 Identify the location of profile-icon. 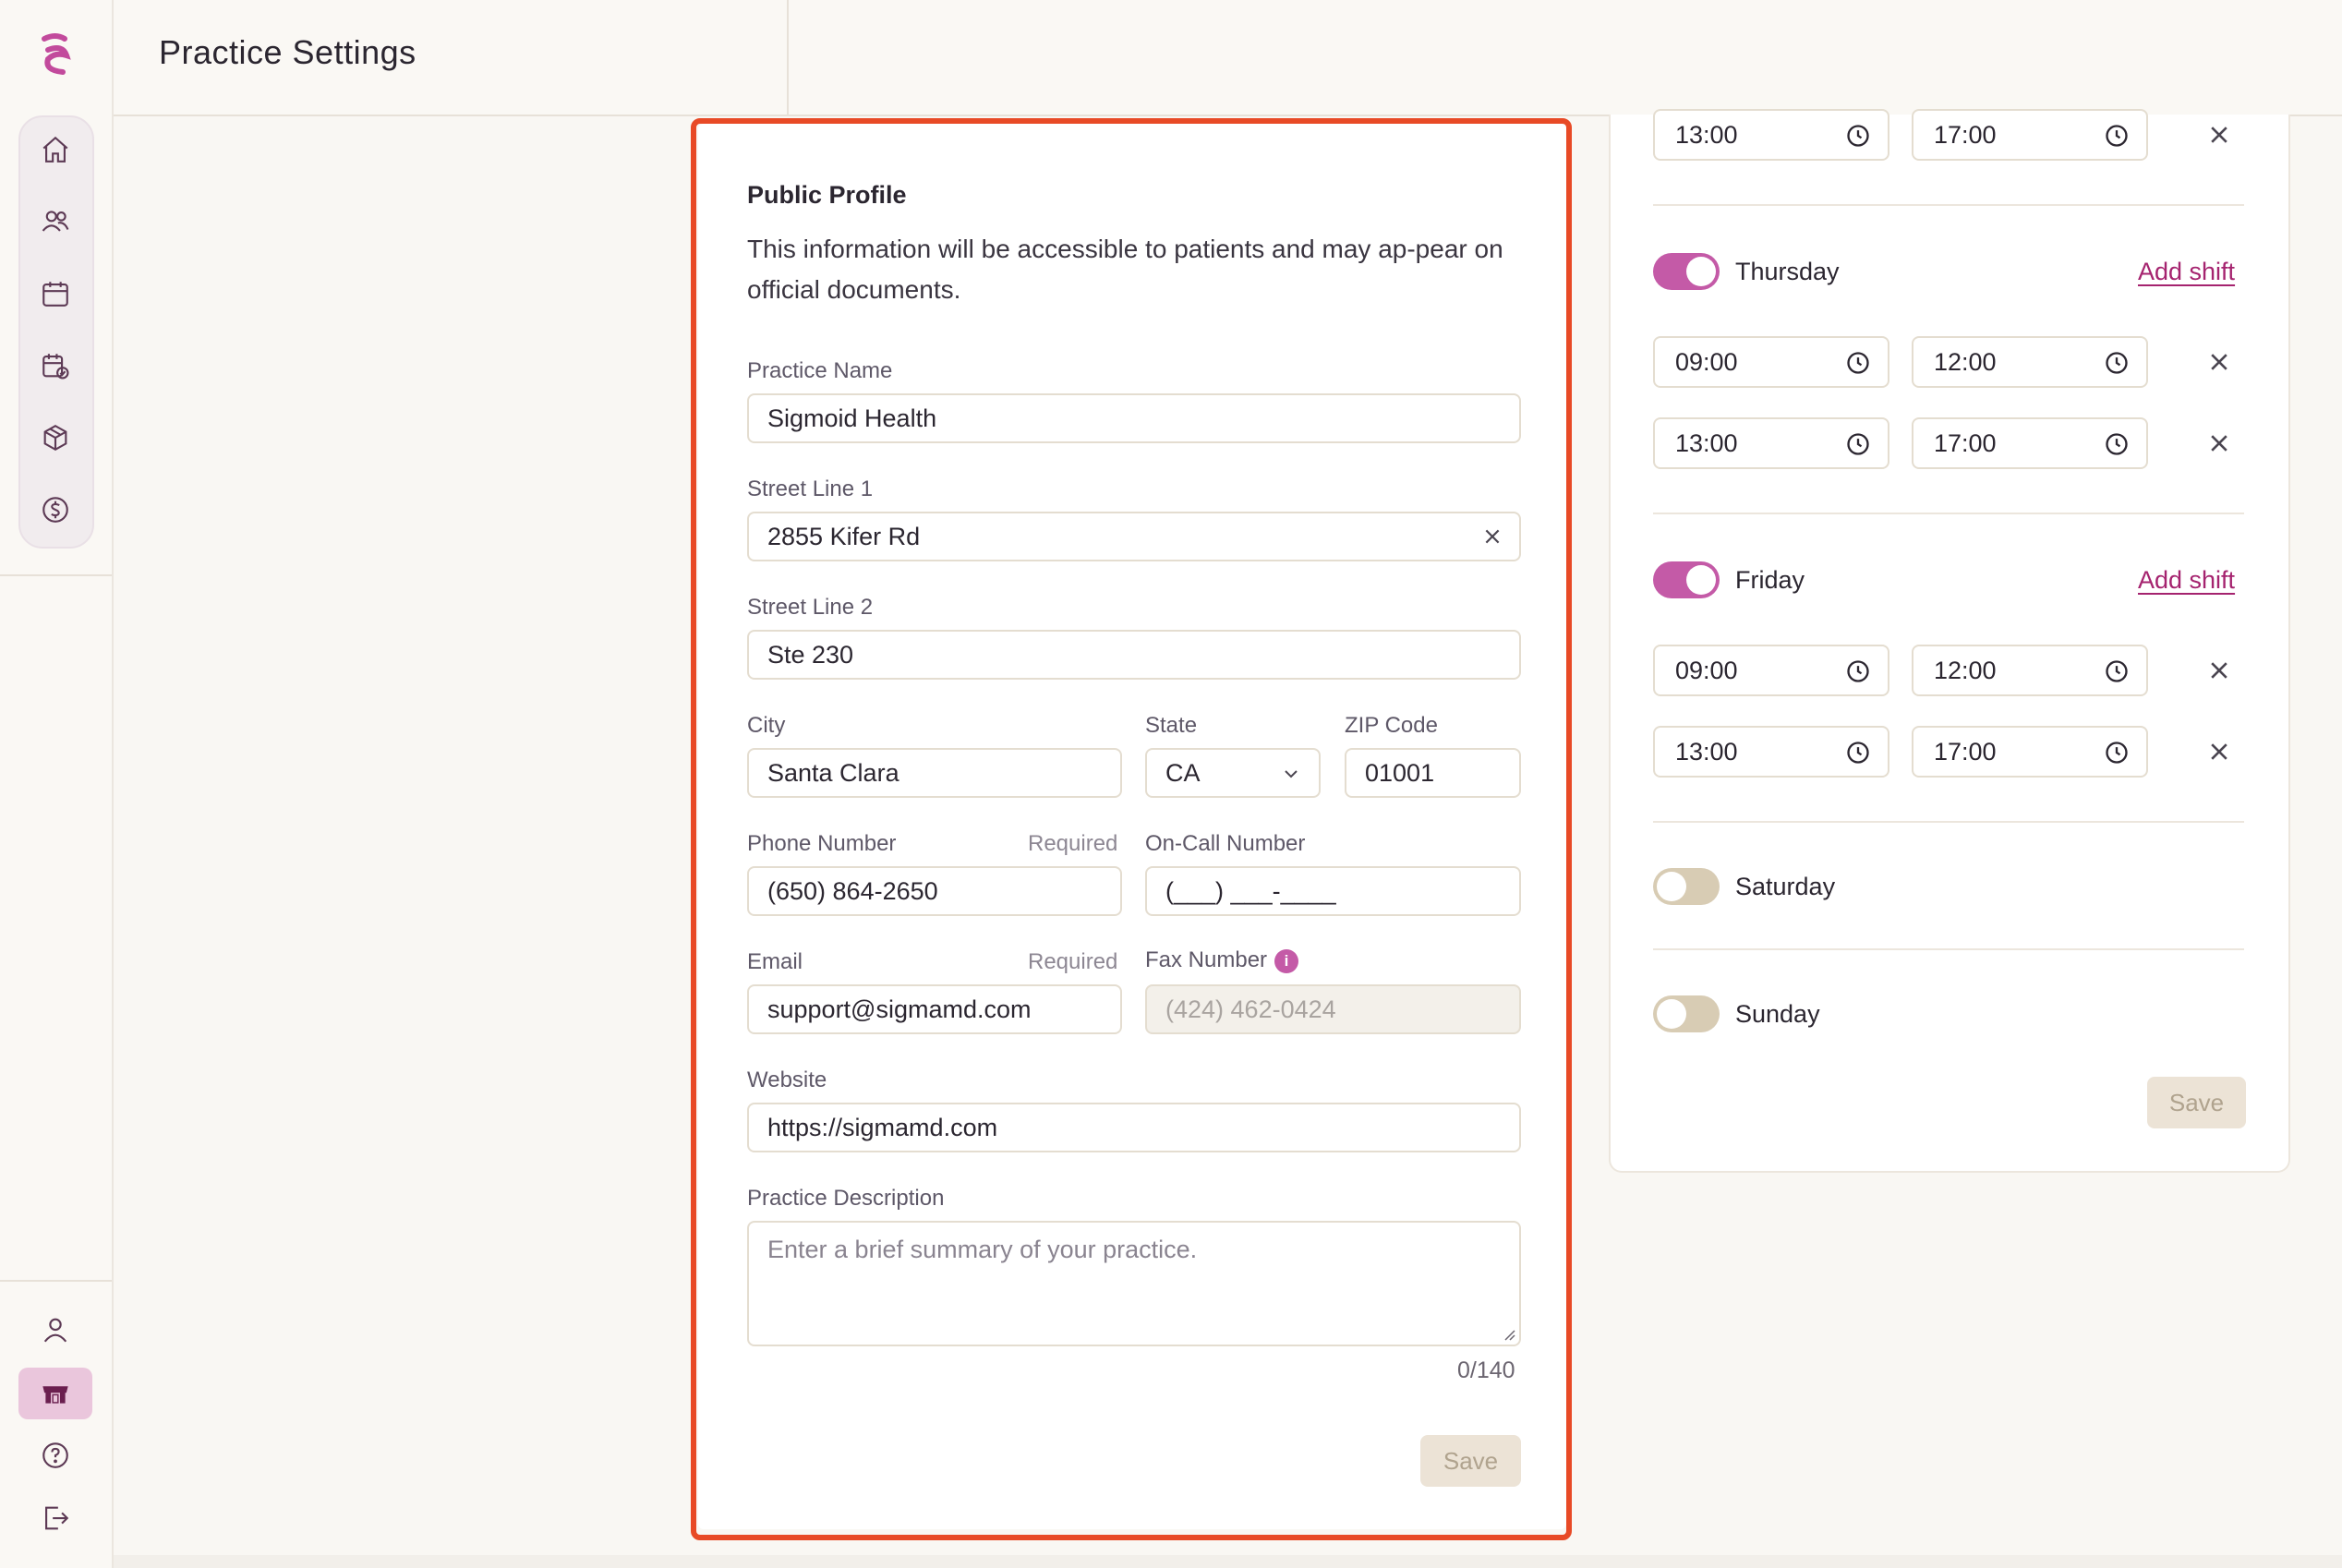
(56, 1329).